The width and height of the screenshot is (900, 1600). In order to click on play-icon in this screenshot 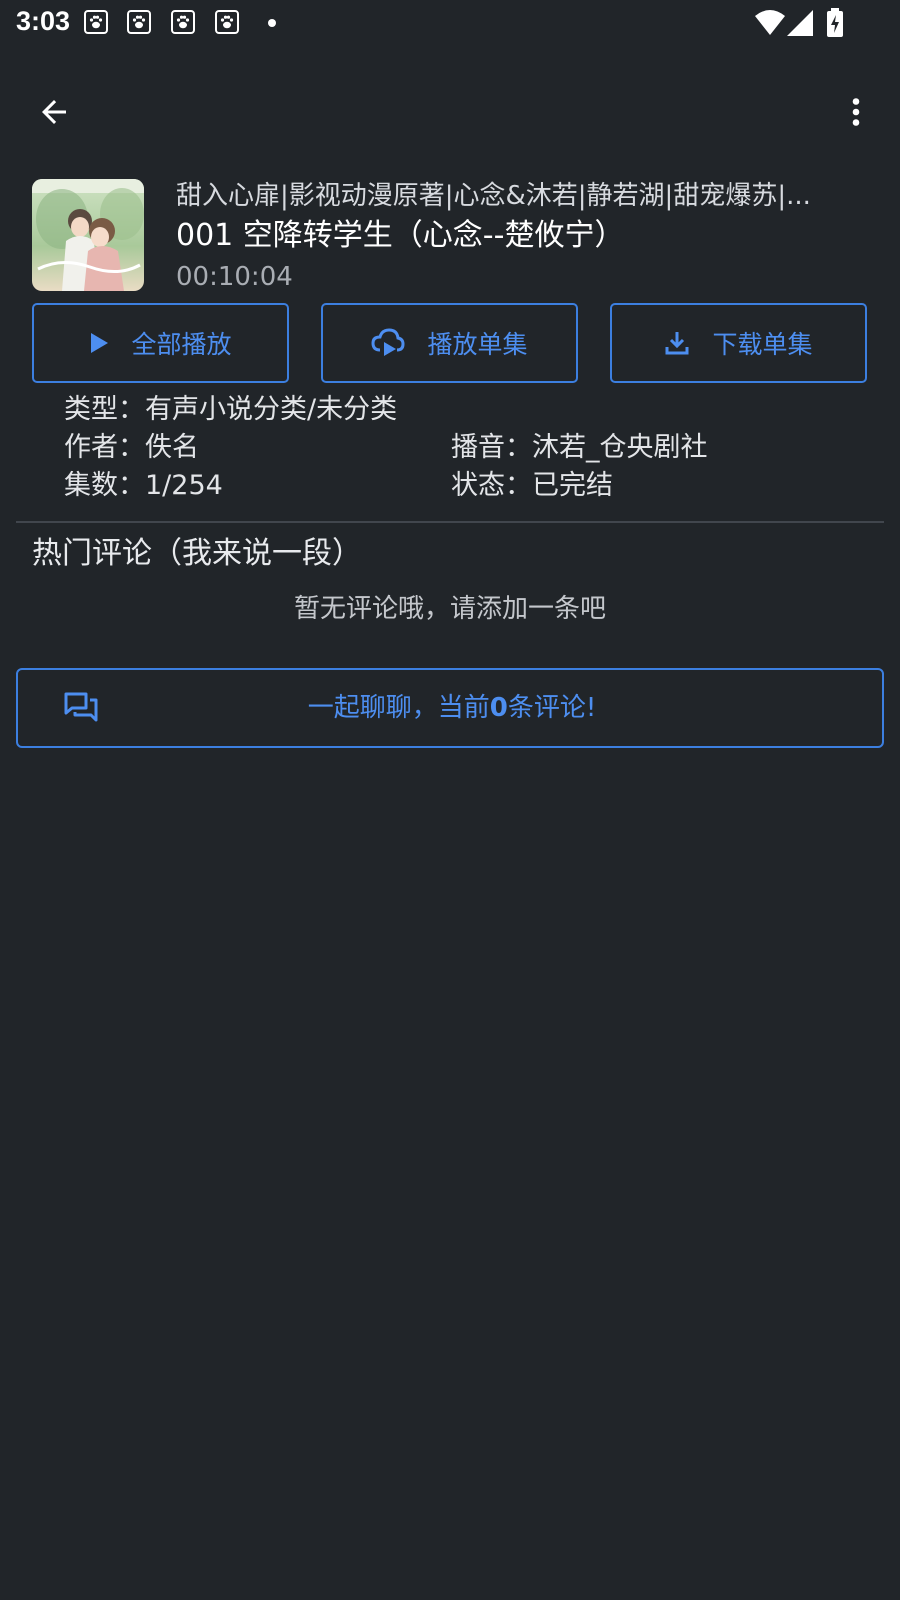, I will do `click(99, 343)`.